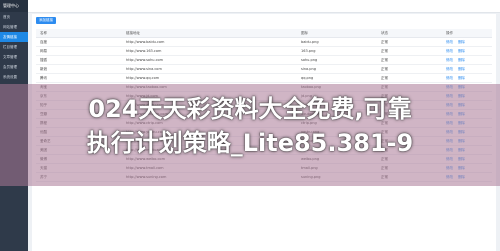  I want to click on header-actions: 操作, so click(449, 33).